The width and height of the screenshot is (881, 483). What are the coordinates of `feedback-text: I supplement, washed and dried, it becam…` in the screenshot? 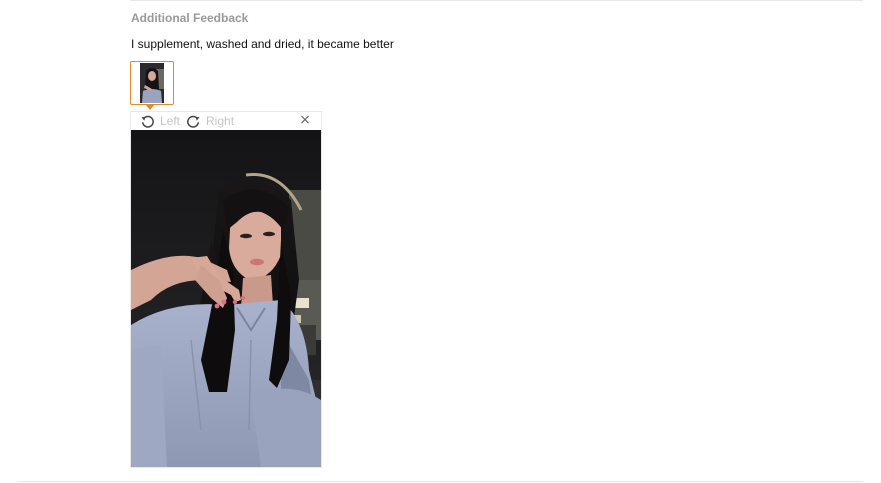 It's located at (262, 44).